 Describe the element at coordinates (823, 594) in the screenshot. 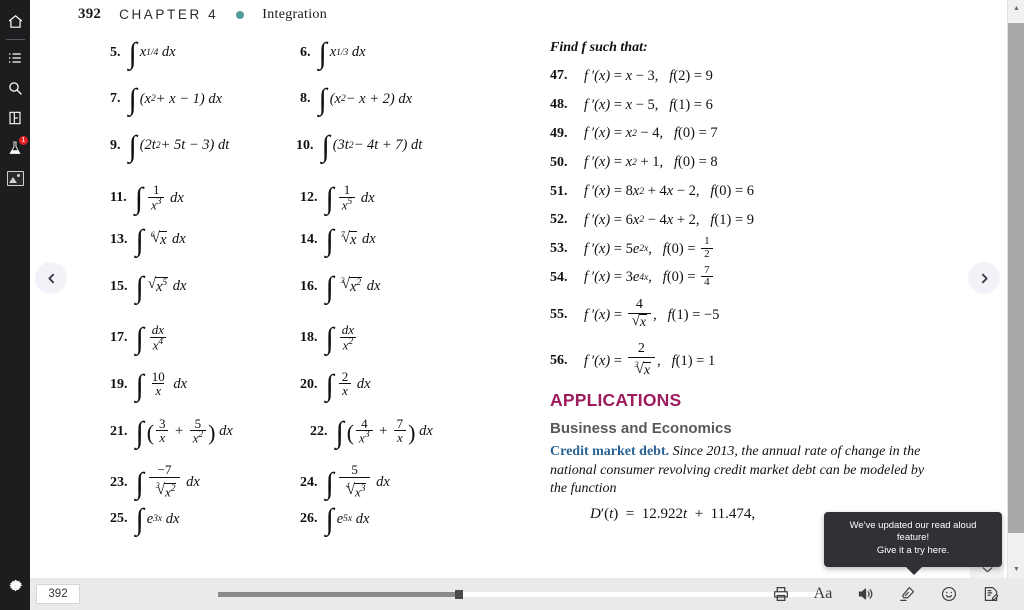

I see `text-size-icon: Aa` at that location.